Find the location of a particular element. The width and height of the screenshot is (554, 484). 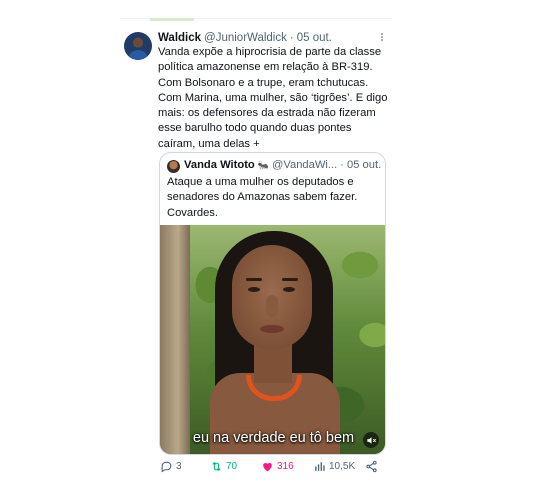

avatar is located at coordinates (138, 46).